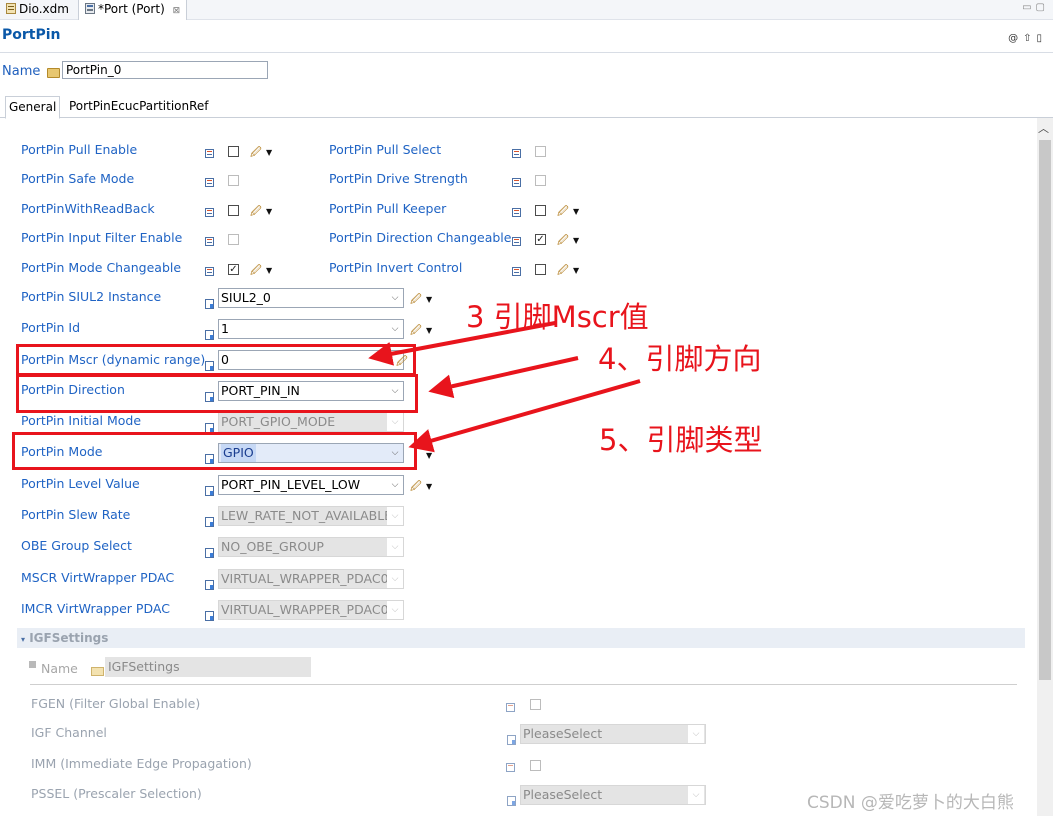  I want to click on arrow-to-direction, so click(503, 377).